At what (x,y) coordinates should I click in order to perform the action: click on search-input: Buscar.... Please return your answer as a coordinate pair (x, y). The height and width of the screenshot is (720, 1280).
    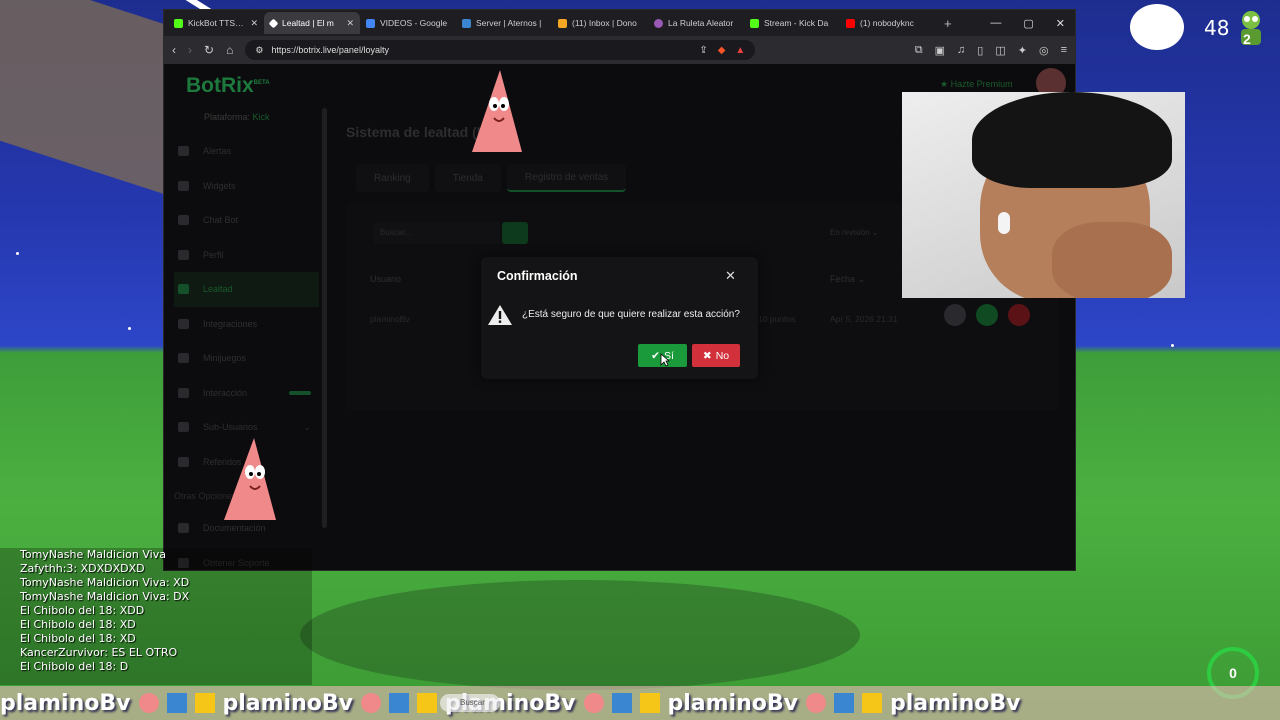
    Looking at the image, I should click on (437, 233).